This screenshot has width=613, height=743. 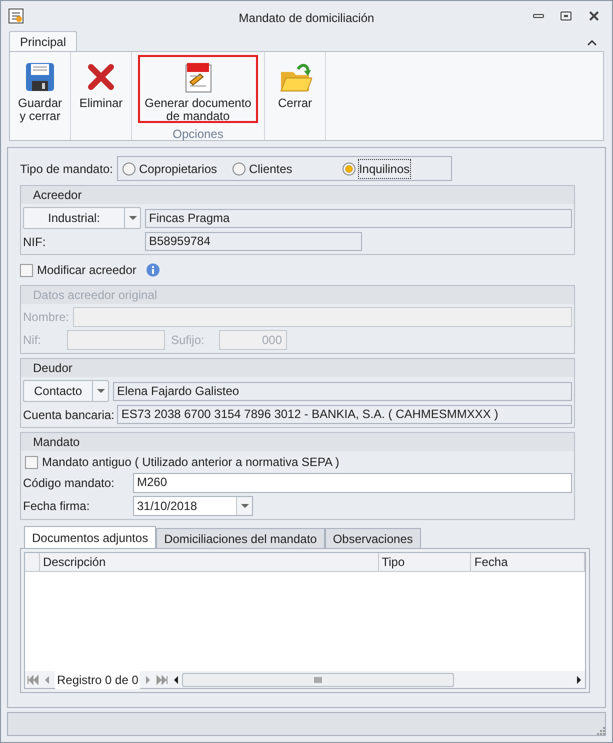 I want to click on type-dropdown: Contacto, so click(x=66, y=391).